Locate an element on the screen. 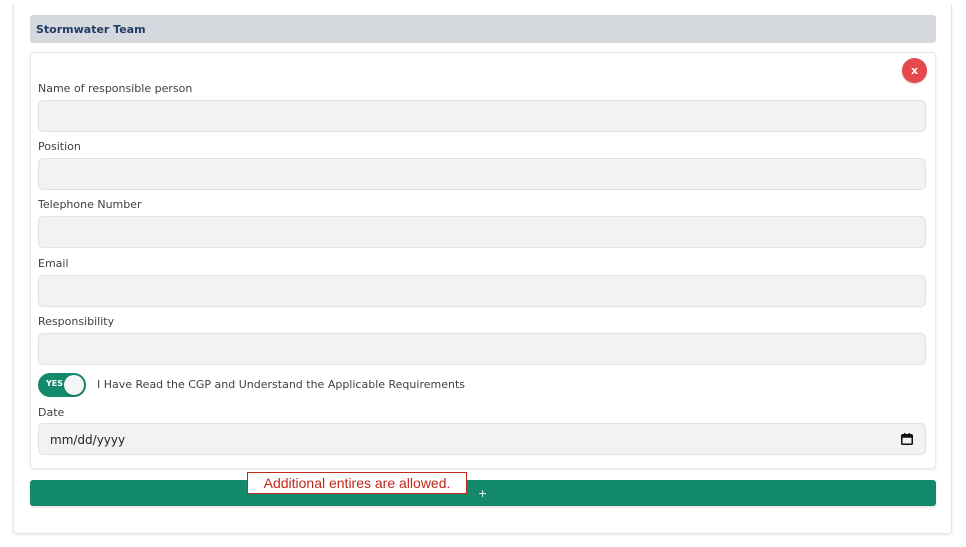 The height and width of the screenshot is (547, 966). telephone-label: Telephone Number is located at coordinates (90, 204).